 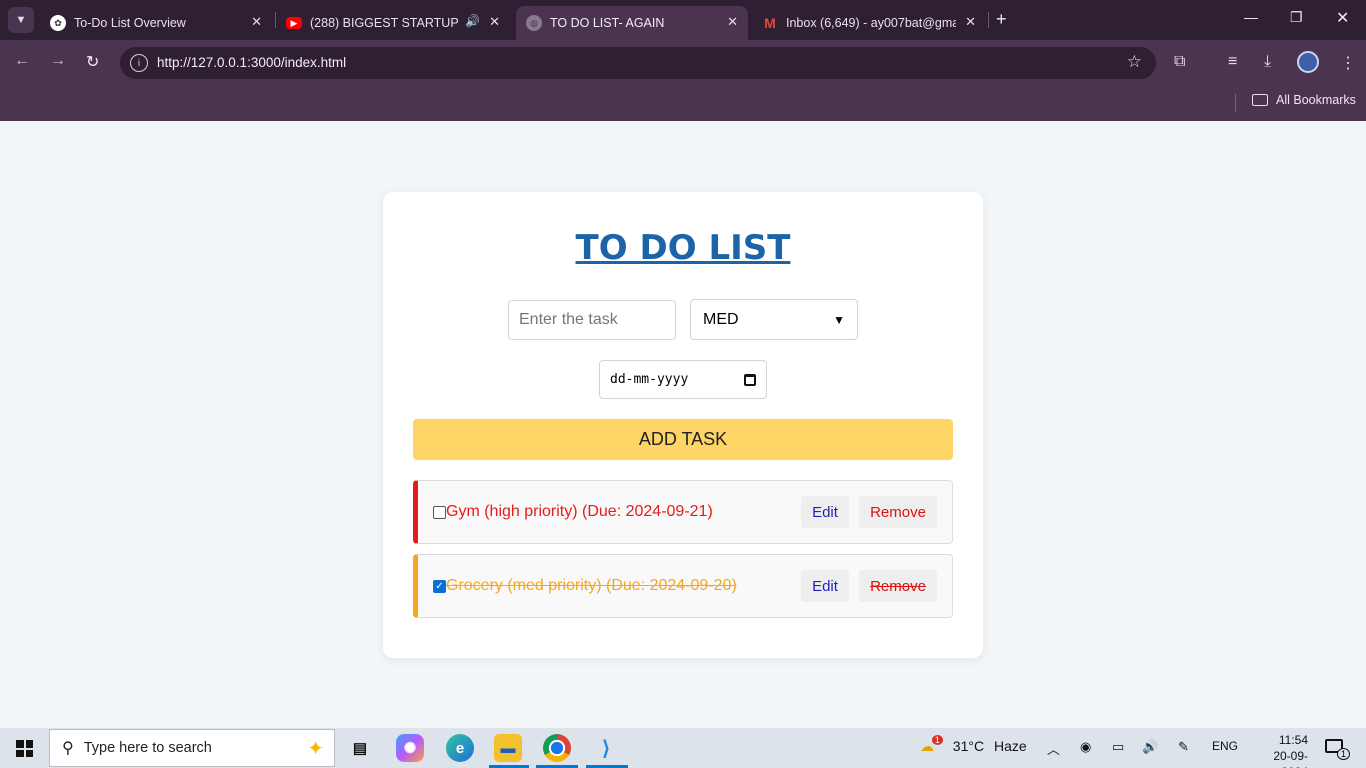 I want to click on bookmark-star-icon: ☆, so click(x=1134, y=62).